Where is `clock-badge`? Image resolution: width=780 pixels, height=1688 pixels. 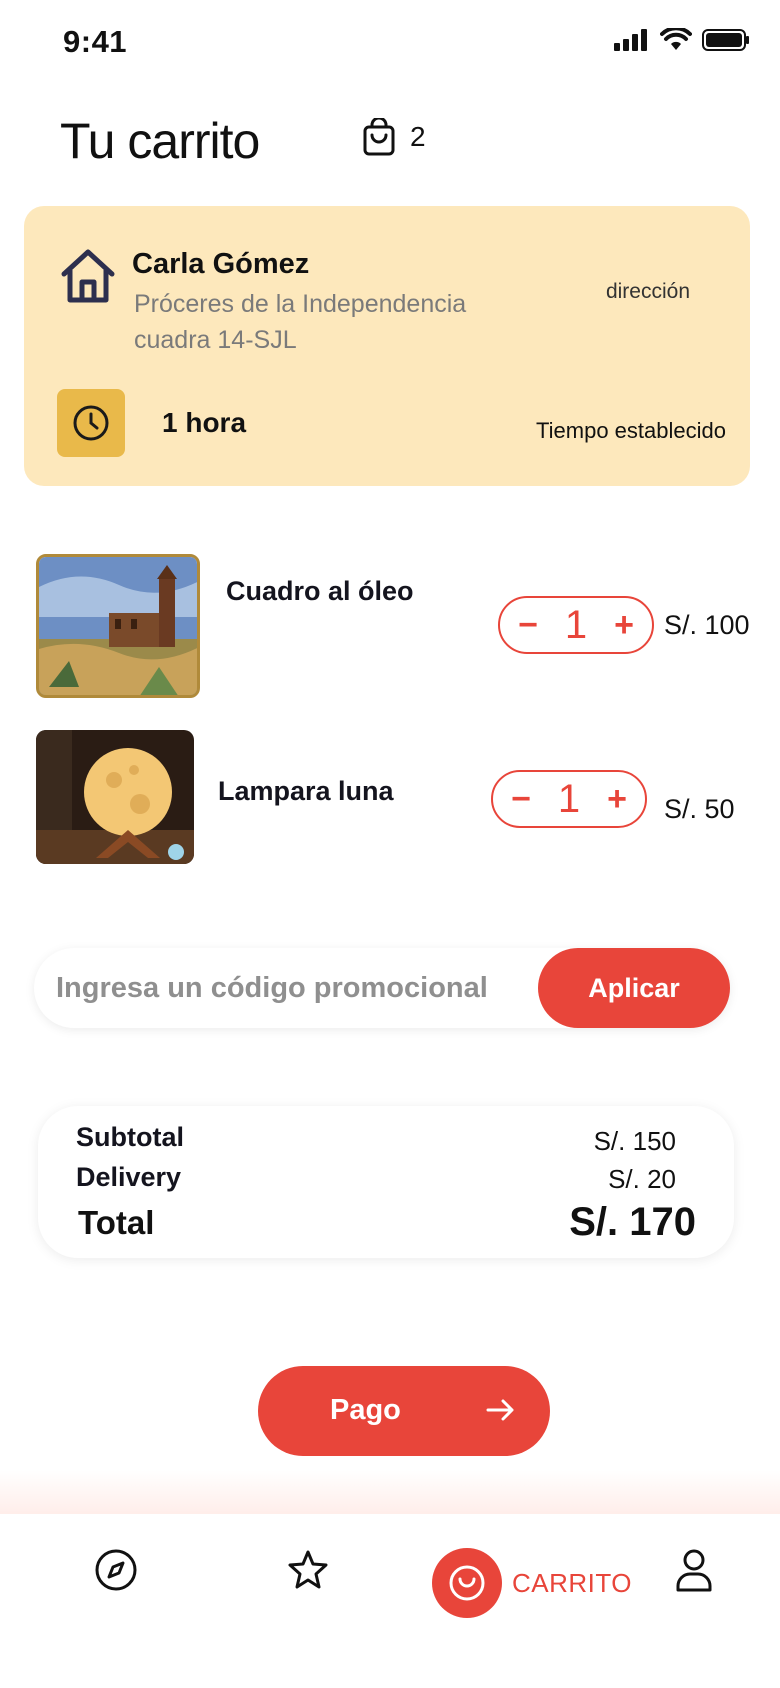
clock-badge is located at coordinates (91, 423).